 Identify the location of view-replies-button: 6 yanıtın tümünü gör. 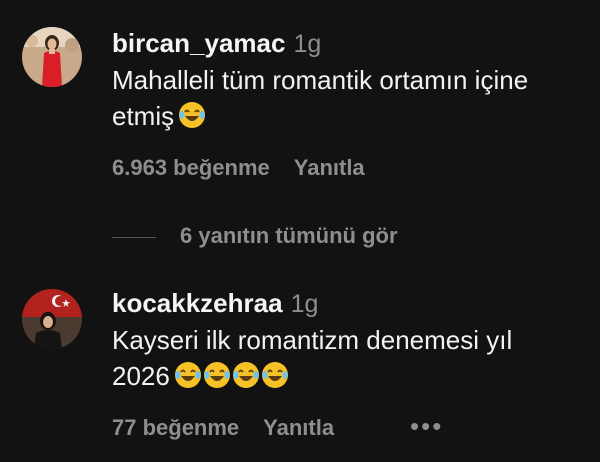
(255, 236).